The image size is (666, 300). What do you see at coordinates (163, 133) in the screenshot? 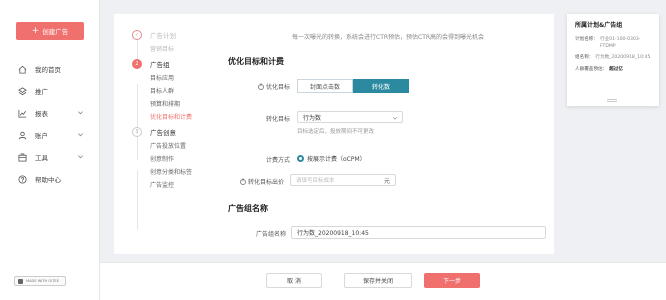
I see `step-title: 广告创意` at bounding box center [163, 133].